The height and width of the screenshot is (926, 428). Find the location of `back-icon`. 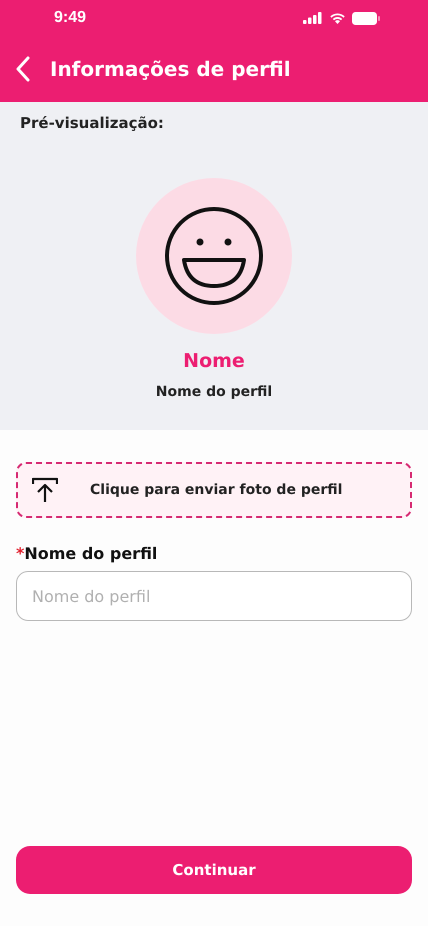

back-icon is located at coordinates (23, 69).